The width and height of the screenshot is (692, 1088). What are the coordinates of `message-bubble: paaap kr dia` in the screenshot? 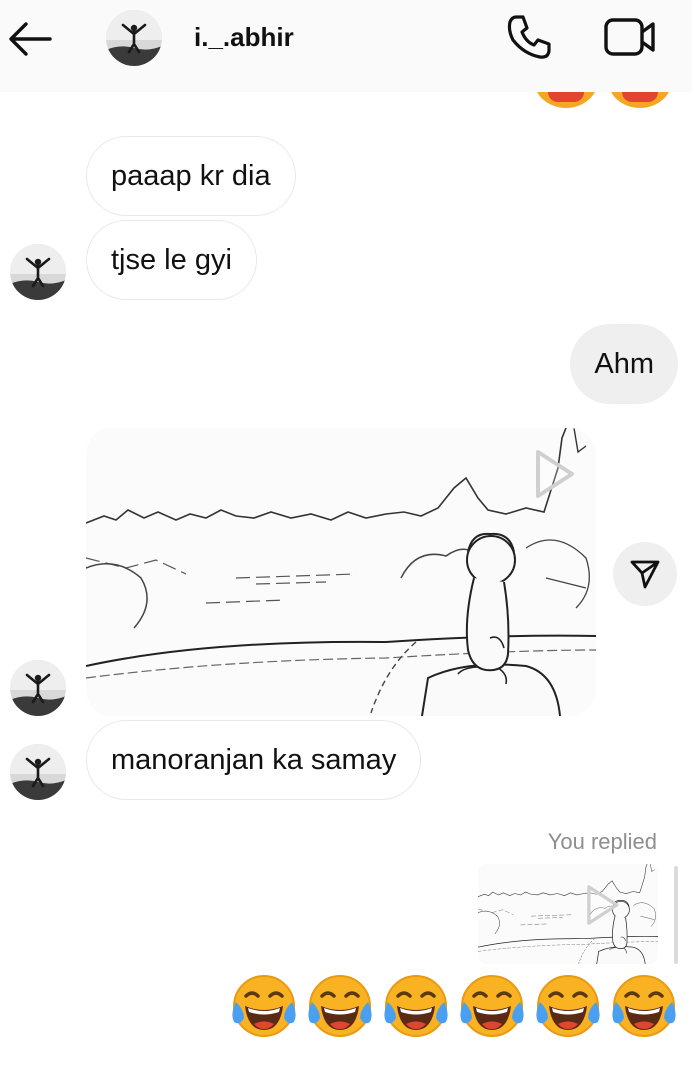 It's located at (191, 176).